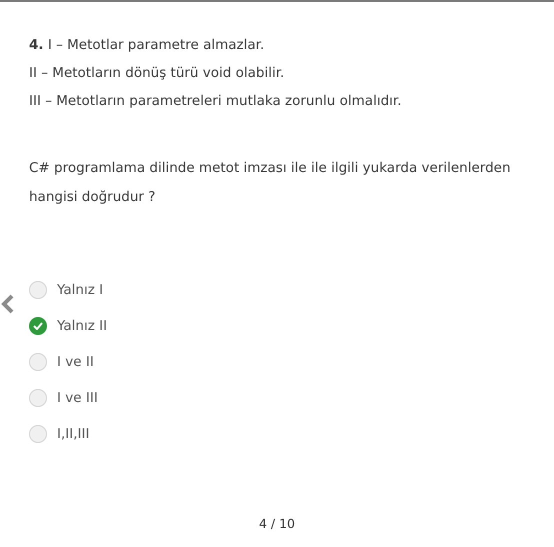  I want to click on option-label: I ve III, so click(77, 398).